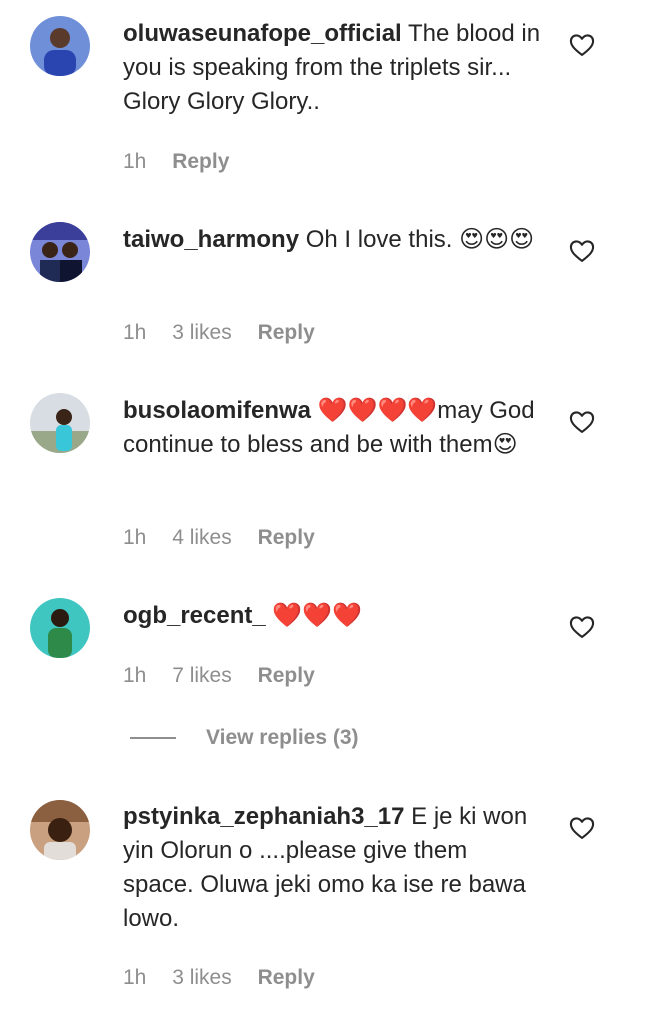 This screenshot has height=1024, width=671. I want to click on view-replies-label: View replies (3), so click(282, 737).